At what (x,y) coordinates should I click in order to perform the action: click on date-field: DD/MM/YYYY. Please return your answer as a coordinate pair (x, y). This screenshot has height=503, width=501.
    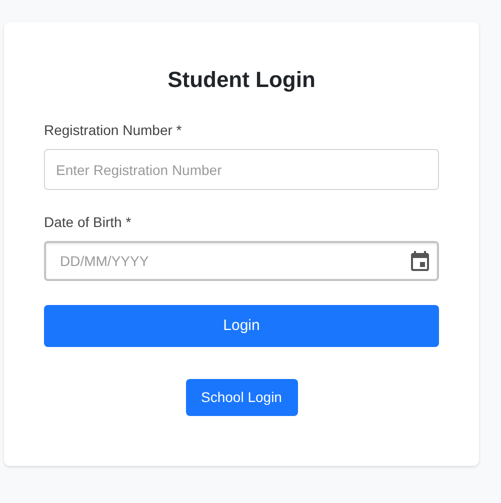
    Looking at the image, I should click on (241, 261).